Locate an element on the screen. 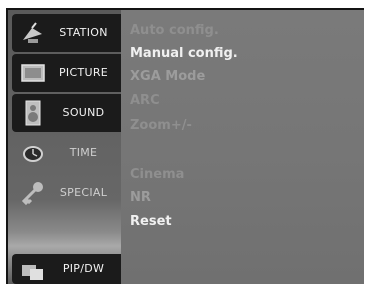 This screenshot has height=284, width=371. sidebar-item-label: PICTURE is located at coordinates (83, 72).